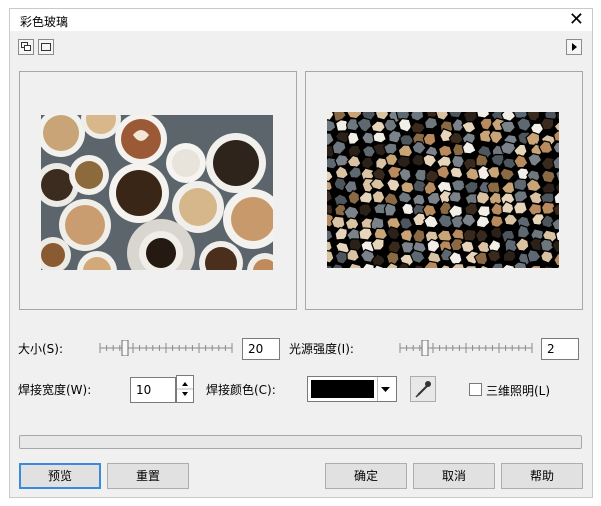 This screenshot has height=506, width=601. Describe the element at coordinates (560, 349) in the screenshot. I see `light-intensity-input: 2` at that location.